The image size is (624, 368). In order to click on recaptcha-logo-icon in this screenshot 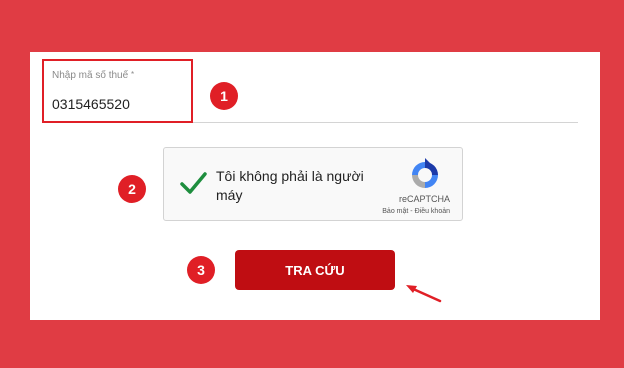, I will do `click(425, 173)`.